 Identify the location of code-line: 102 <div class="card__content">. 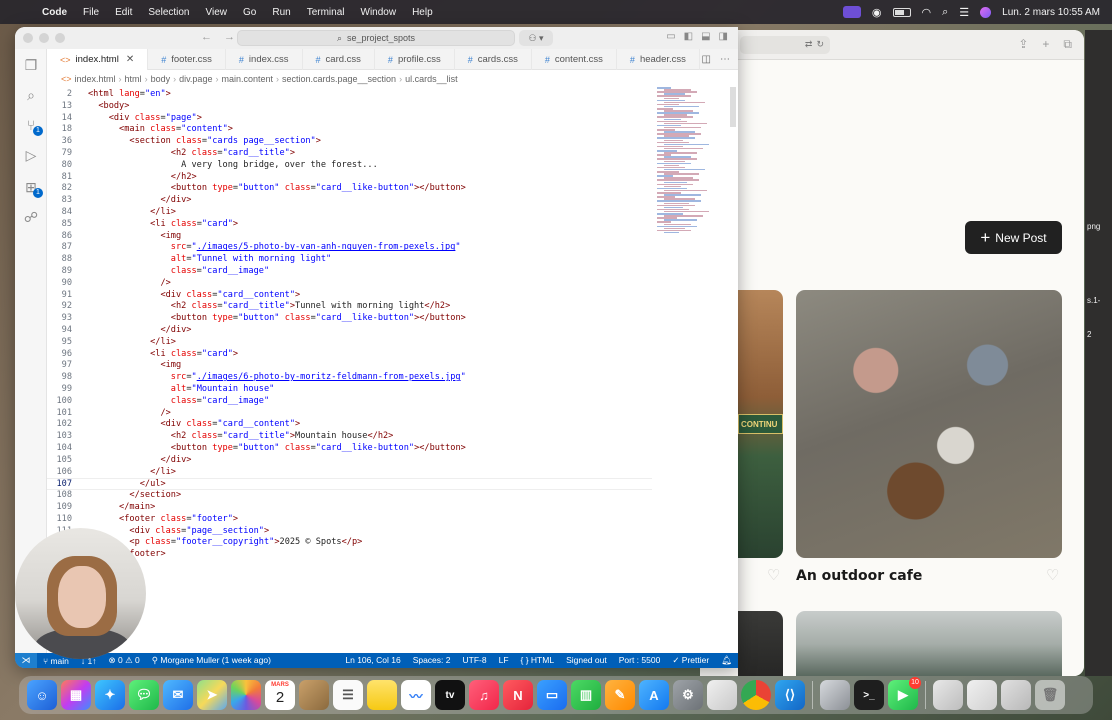
(349, 425).